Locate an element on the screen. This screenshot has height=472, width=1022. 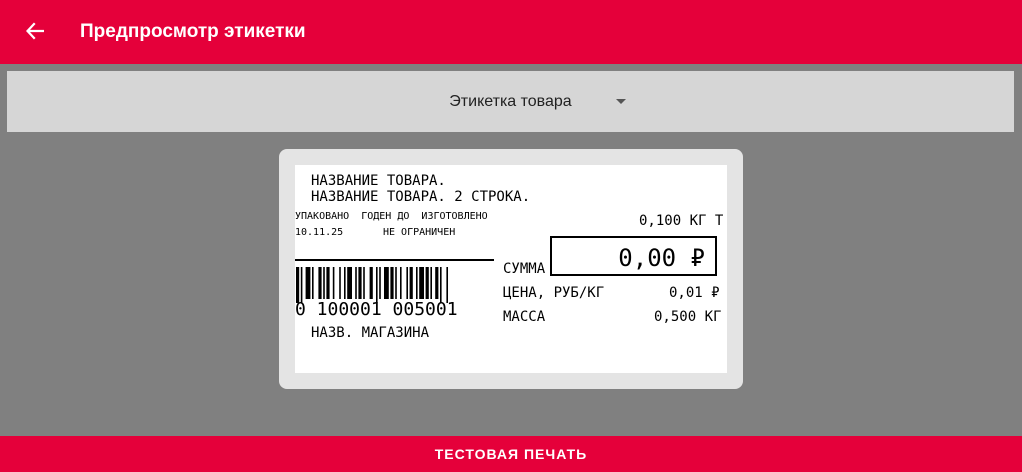
tare-value: 0,100 КГ Т is located at coordinates (681, 221).